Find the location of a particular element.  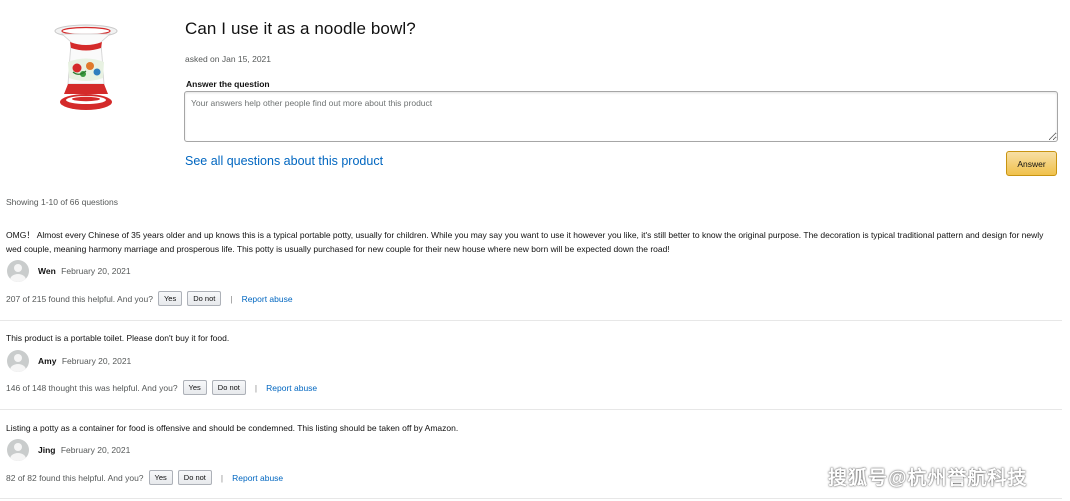

answer-input is located at coordinates (621, 116).